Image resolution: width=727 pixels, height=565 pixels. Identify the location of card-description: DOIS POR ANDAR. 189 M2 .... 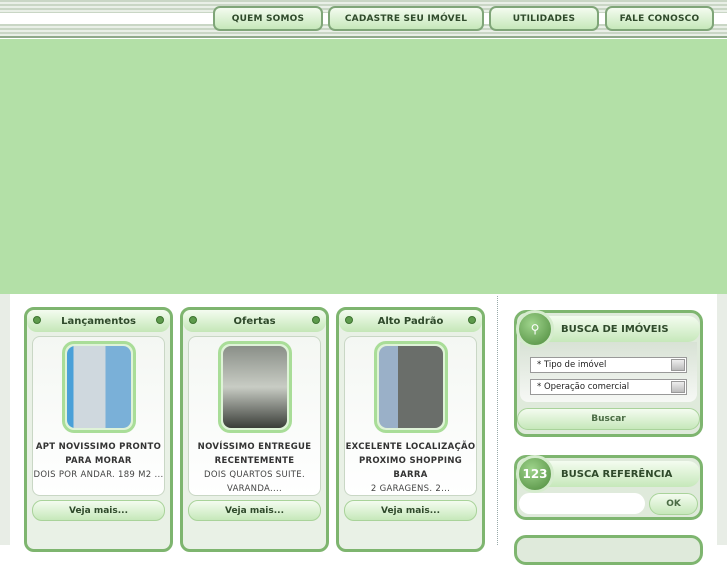
(98, 475).